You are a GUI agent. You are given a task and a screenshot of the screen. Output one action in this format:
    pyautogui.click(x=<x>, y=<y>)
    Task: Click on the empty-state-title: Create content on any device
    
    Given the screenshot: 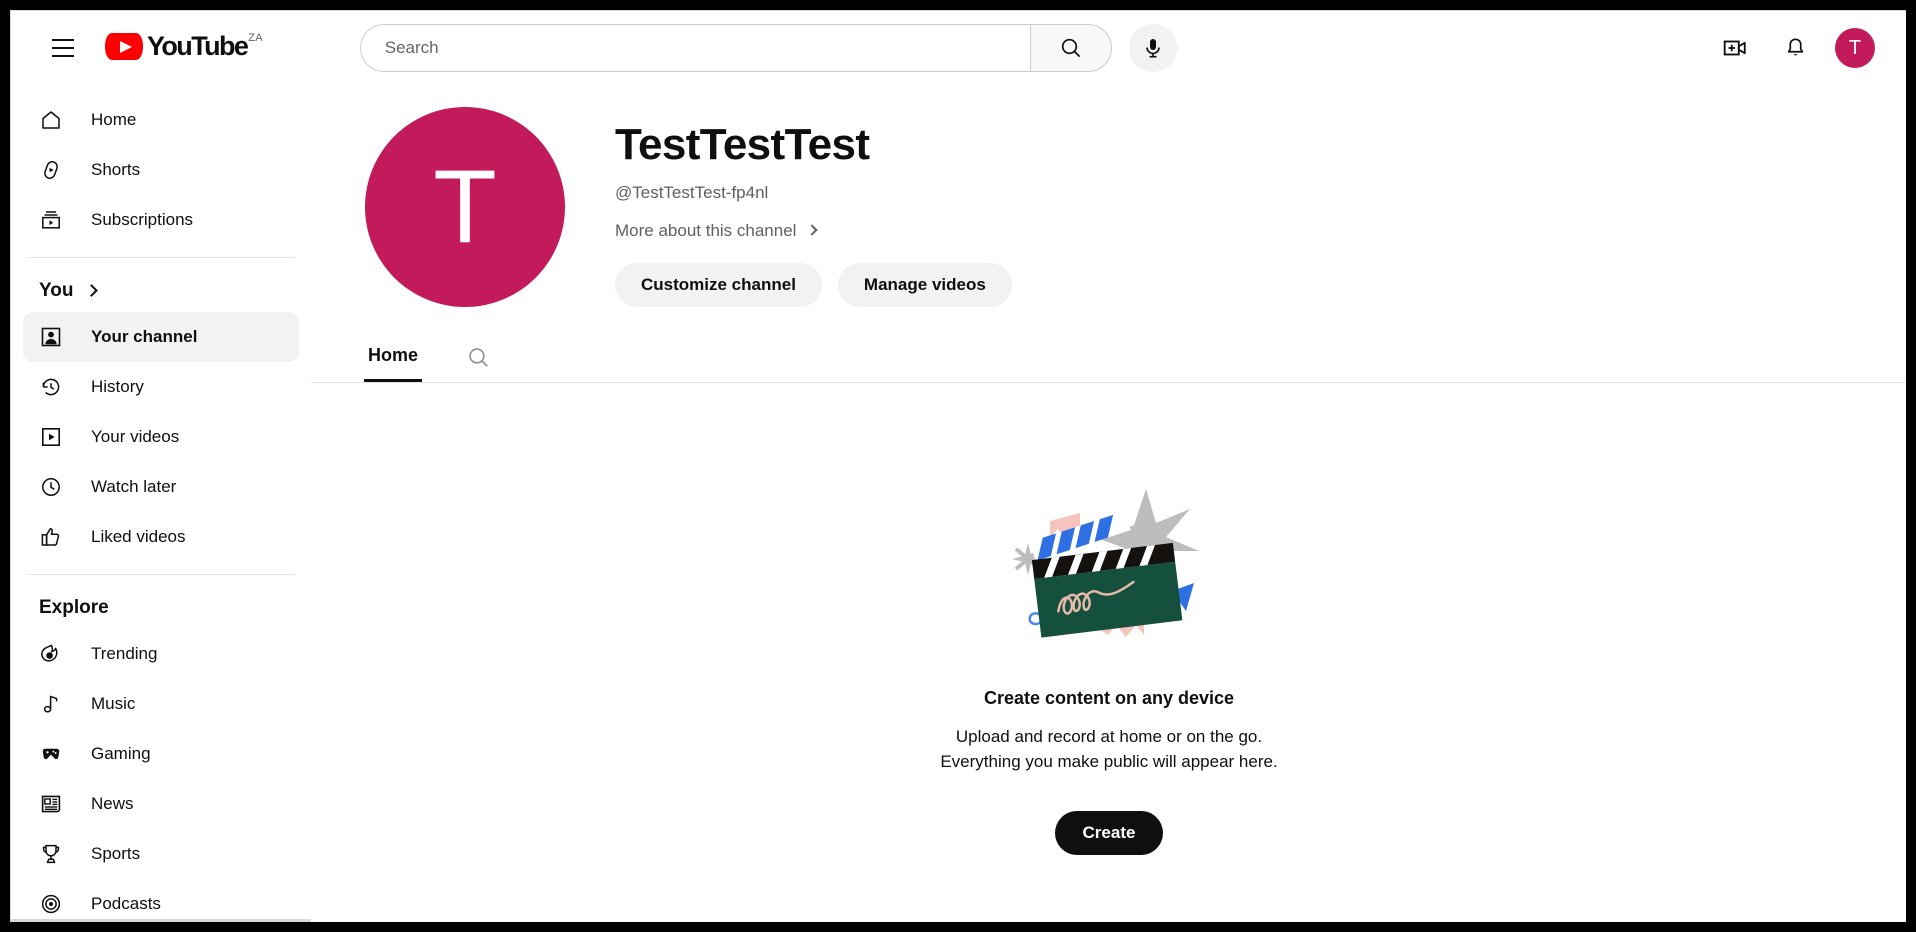 What is the action you would take?
    pyautogui.click(x=1109, y=698)
    